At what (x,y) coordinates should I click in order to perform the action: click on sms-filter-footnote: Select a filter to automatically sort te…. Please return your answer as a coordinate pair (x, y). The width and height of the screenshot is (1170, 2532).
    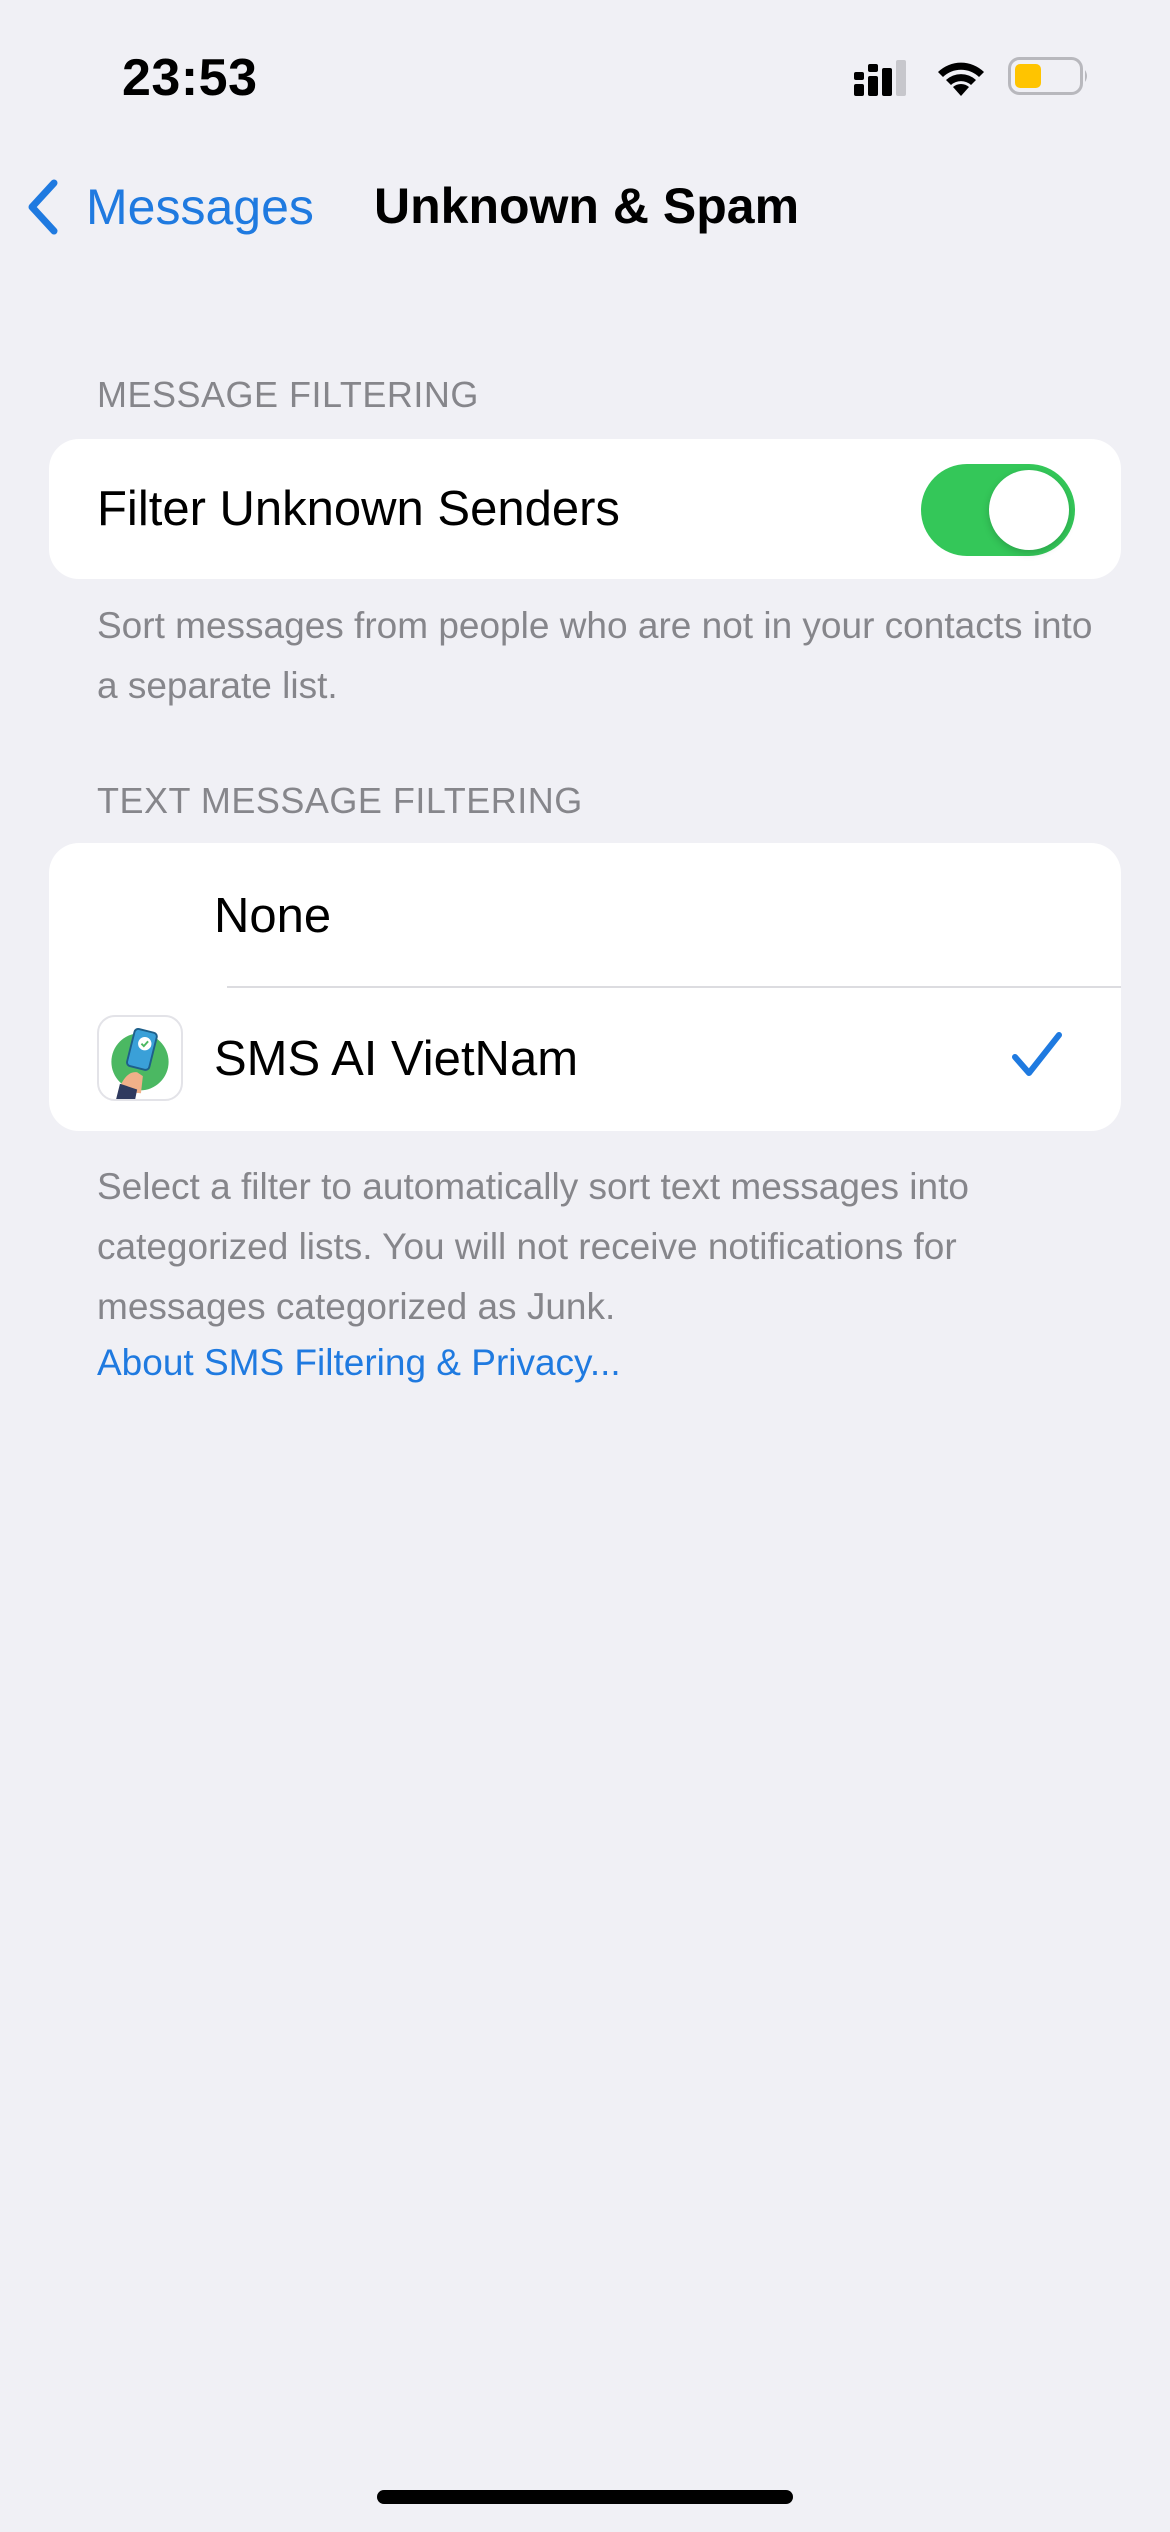
    Looking at the image, I should click on (533, 1246).